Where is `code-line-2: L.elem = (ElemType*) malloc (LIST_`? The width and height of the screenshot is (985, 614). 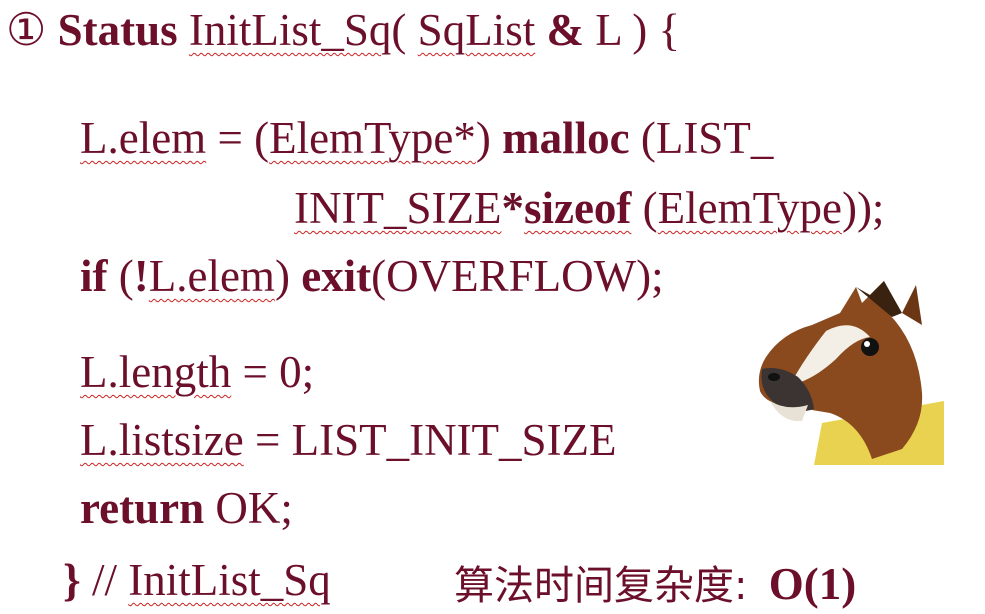
code-line-2: L.elem = (ElemType*) malloc (LIST_ is located at coordinates (427, 138).